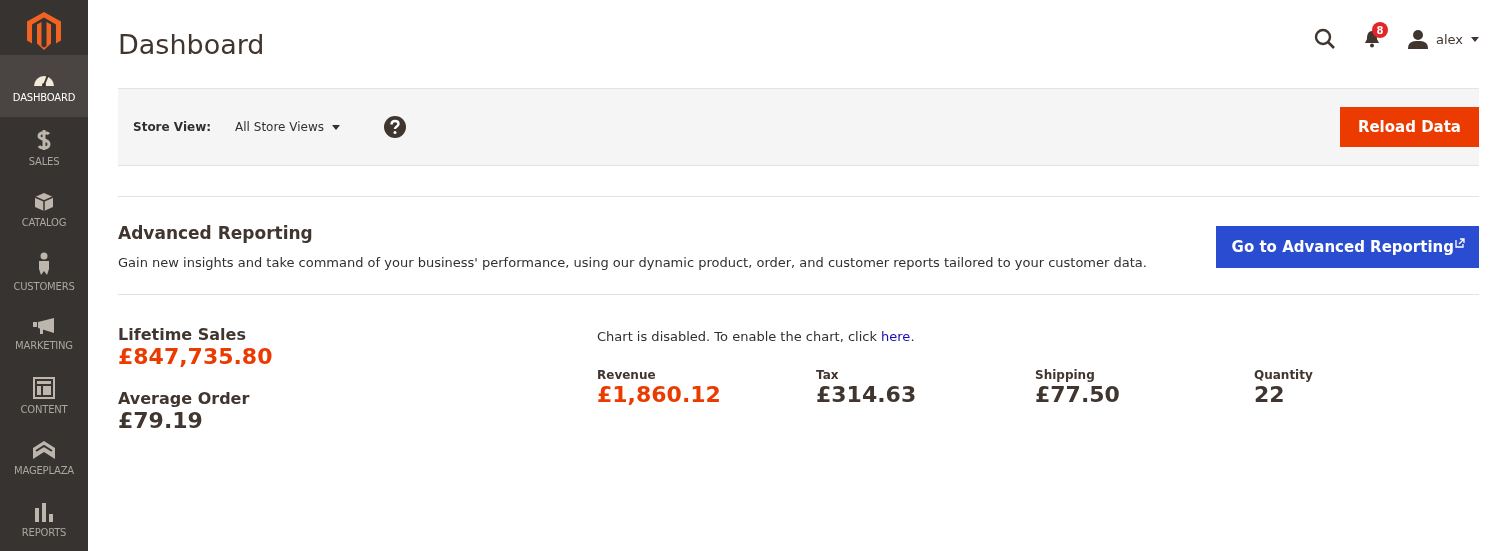 The image size is (1494, 551). What do you see at coordinates (192, 44) in the screenshot?
I see `page-title: Dashboard` at bounding box center [192, 44].